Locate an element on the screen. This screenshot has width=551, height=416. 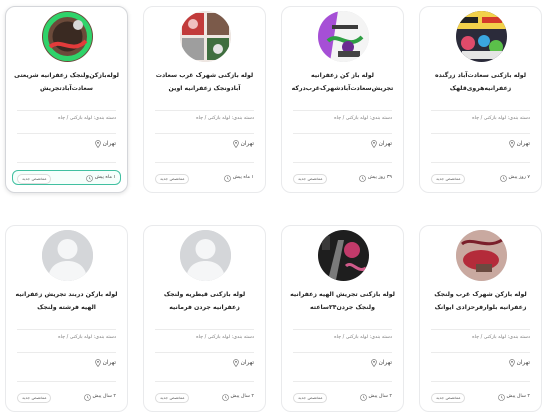
posted-time: ۷ روز پیش is located at coordinates (514, 178).